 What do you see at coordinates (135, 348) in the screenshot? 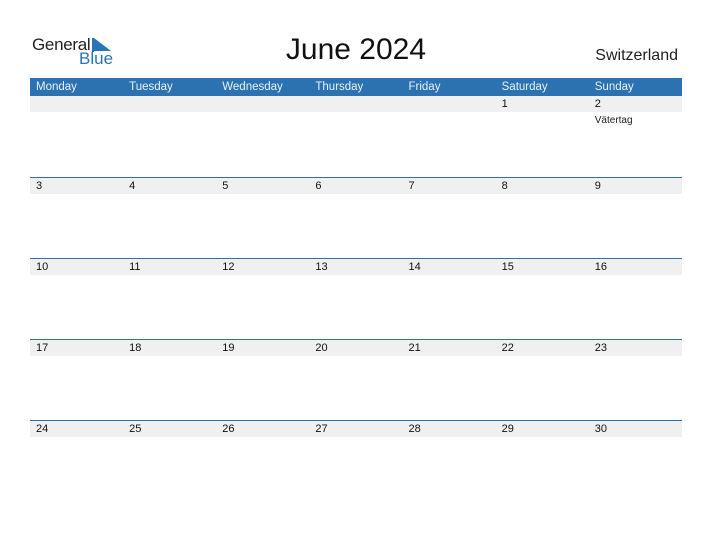
I see `day-cell: 18` at bounding box center [135, 348].